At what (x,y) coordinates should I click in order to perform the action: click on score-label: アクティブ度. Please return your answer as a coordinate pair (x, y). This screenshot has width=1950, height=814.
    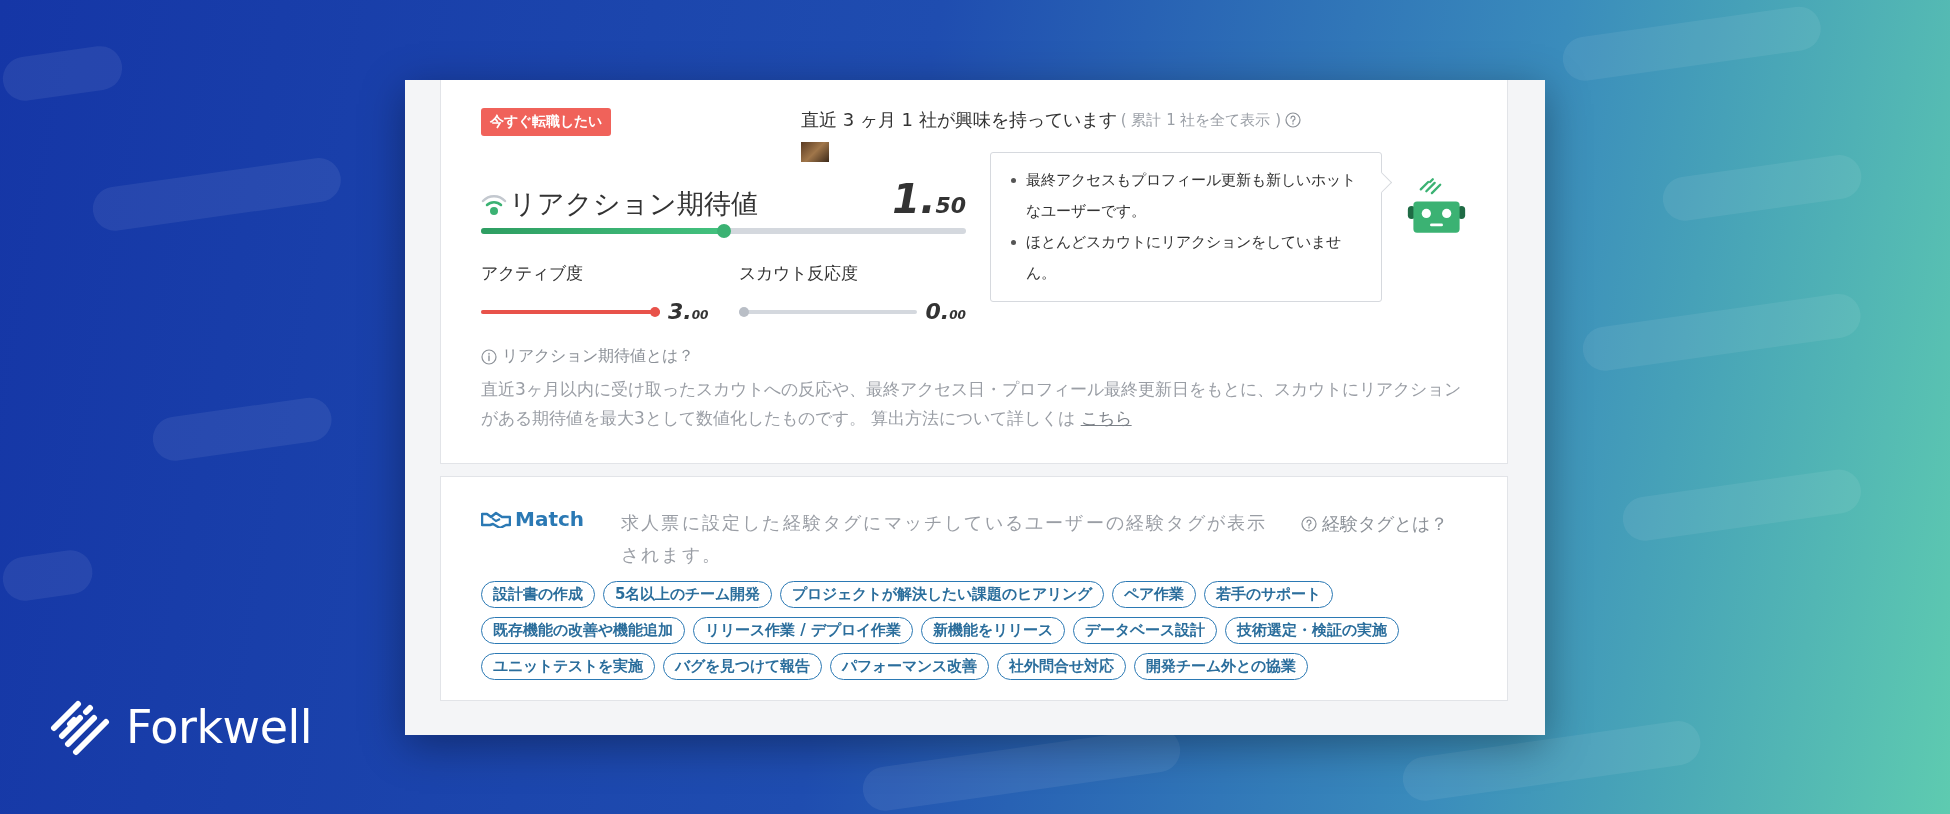
    Looking at the image, I should click on (532, 273).